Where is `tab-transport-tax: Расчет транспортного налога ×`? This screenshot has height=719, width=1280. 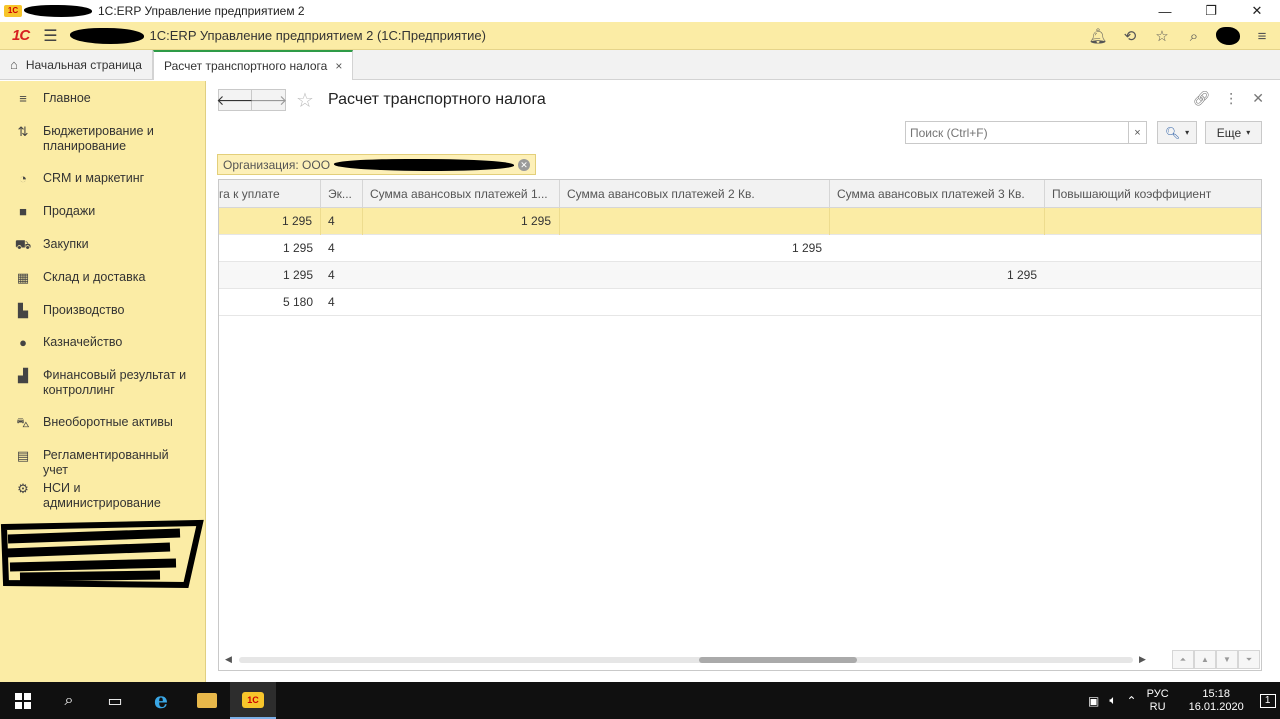 tab-transport-tax: Расчет транспортного налога × is located at coordinates (253, 65).